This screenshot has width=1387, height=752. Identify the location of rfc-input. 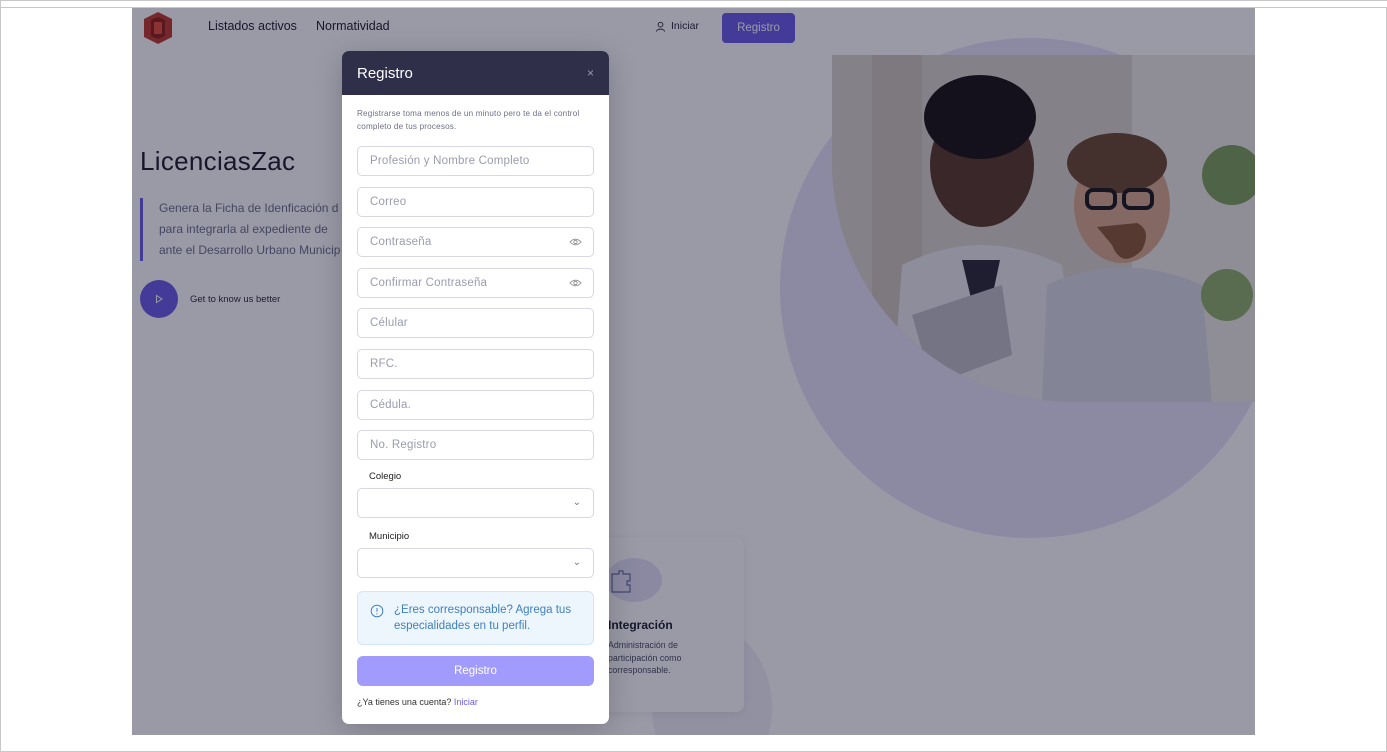
(475, 363).